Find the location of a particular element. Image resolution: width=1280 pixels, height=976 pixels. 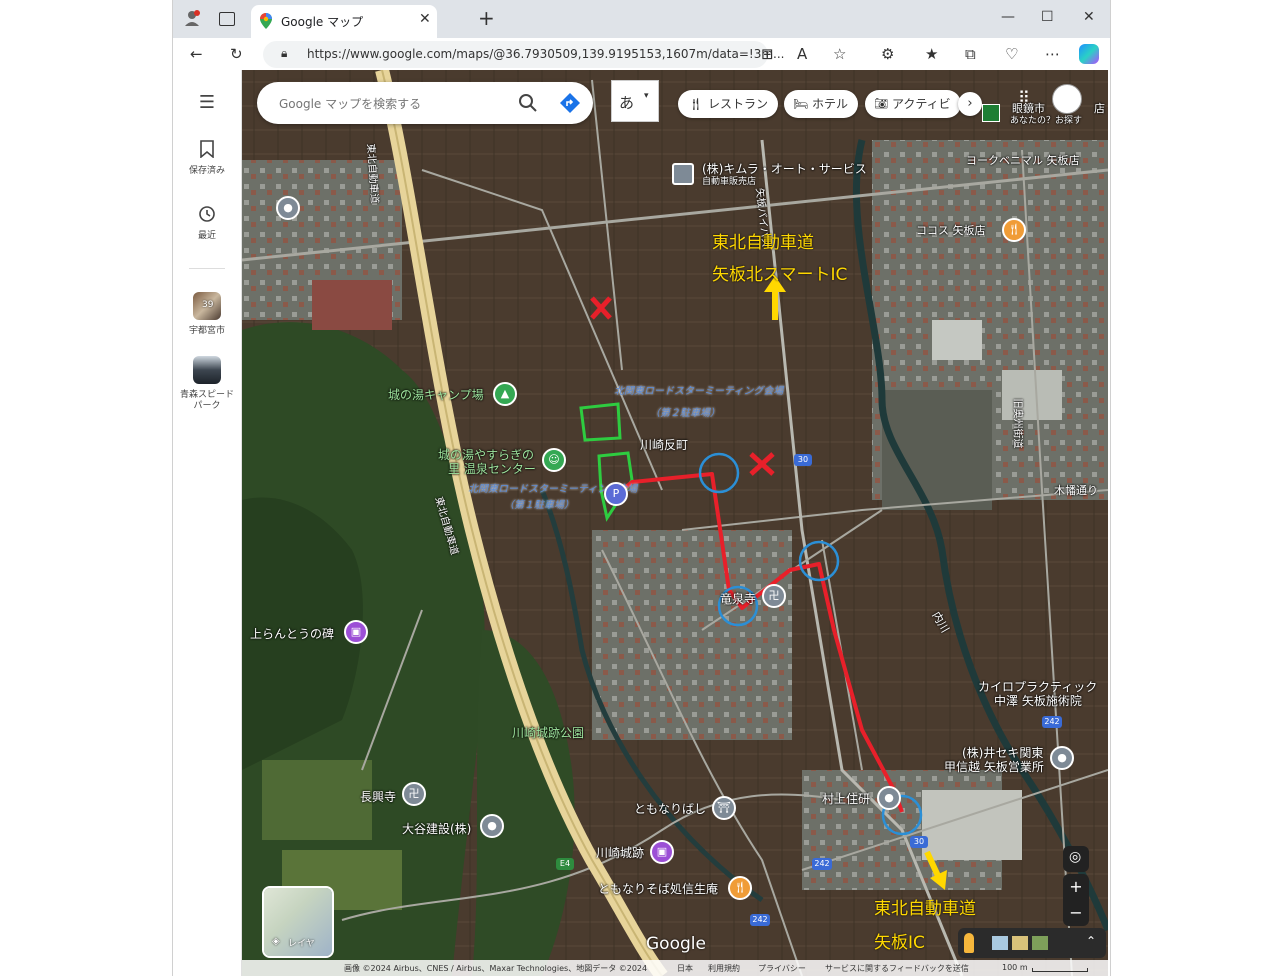

label-york: ヨークベニマル 矢板店 is located at coordinates (1023, 160).